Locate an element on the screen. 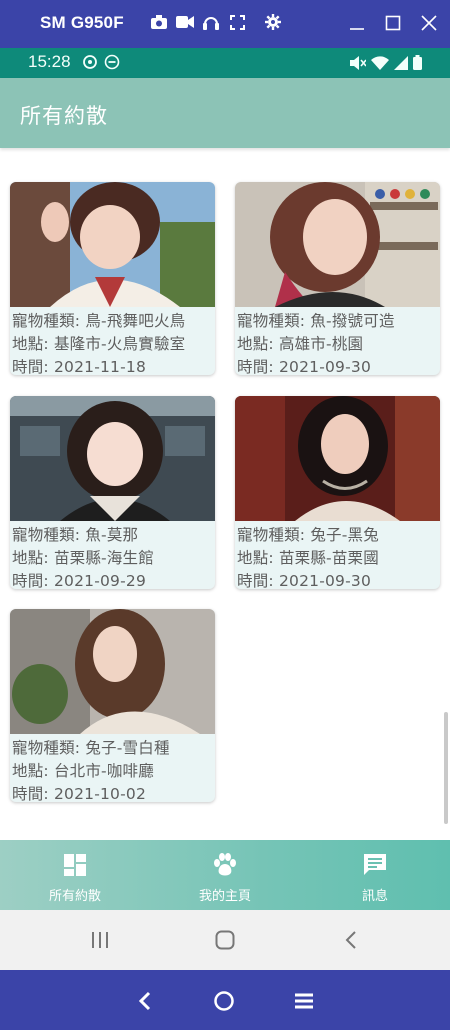  nav-item-messages: 訊息 is located at coordinates (375, 875).